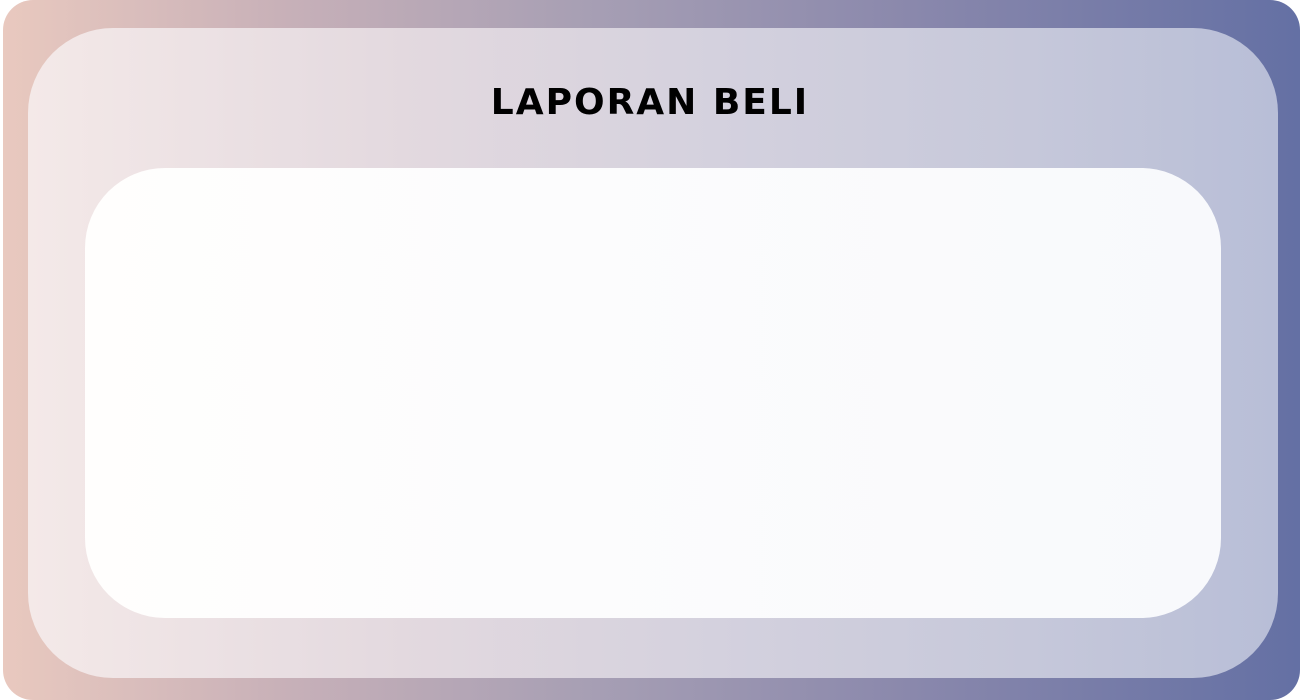  I want to click on page-title: LAPORAN BELI, so click(650, 102).